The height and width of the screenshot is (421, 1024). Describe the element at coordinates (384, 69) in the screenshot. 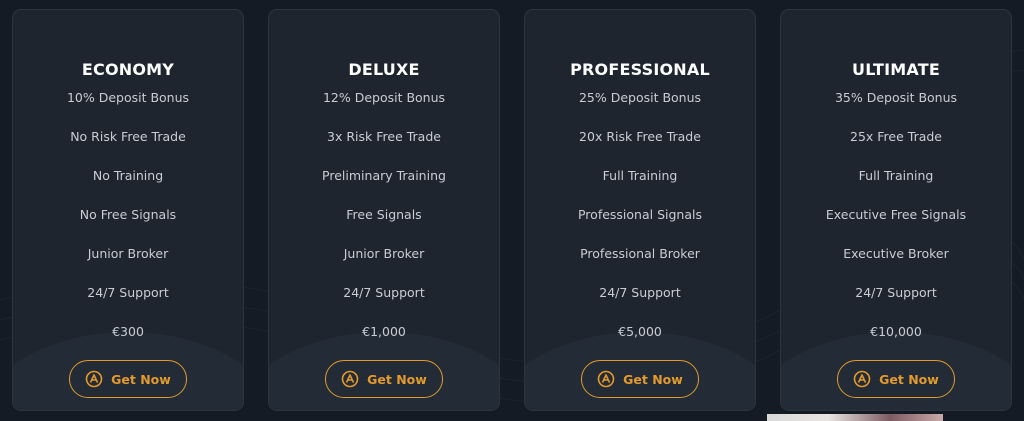

I see `plan-title: DELUXE` at that location.